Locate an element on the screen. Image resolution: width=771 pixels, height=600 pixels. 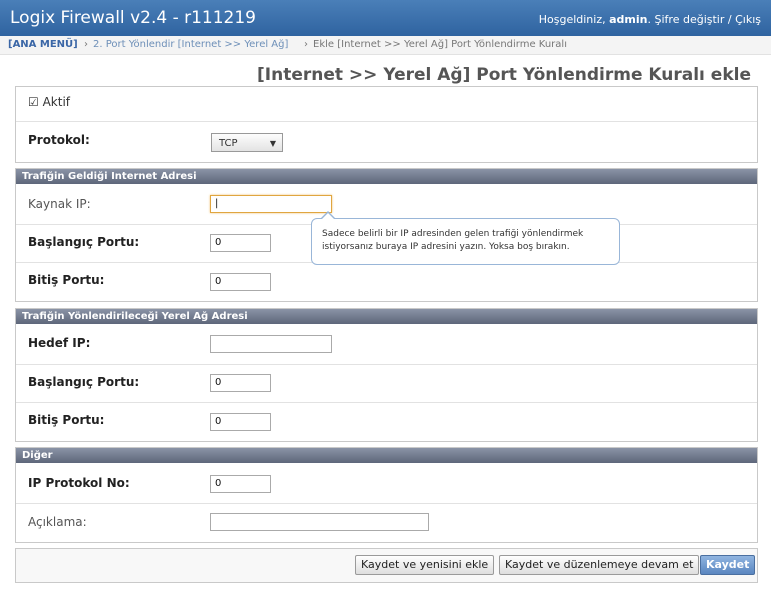
description-label: Açıklama: is located at coordinates (57, 522).